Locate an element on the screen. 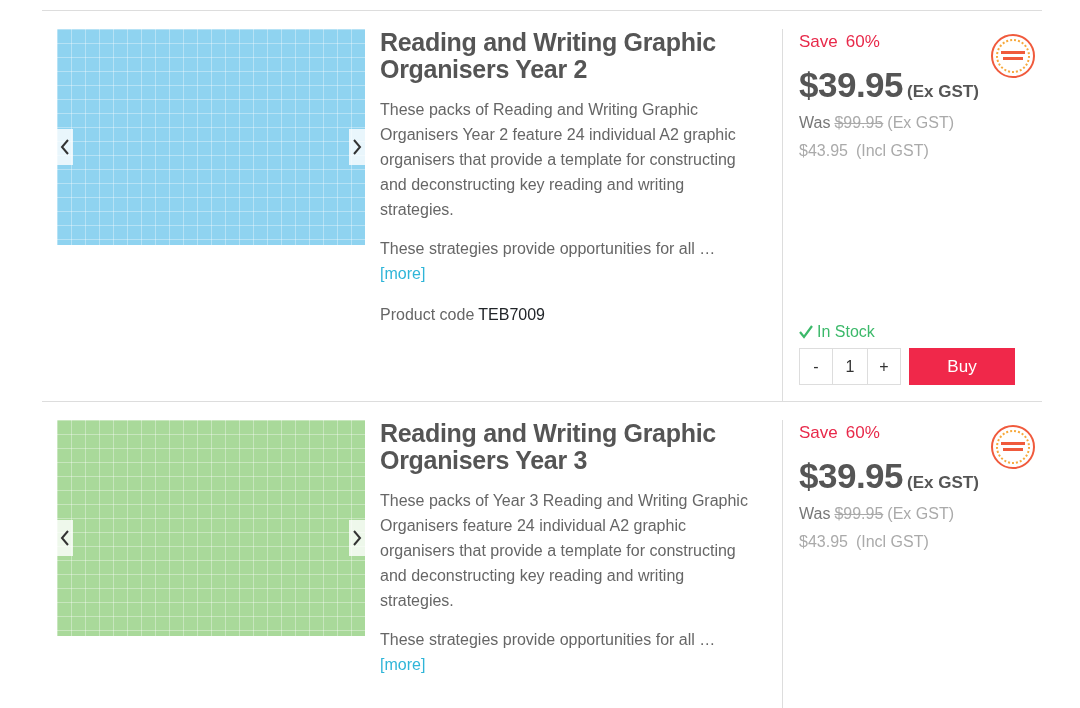 Image resolution: width=1080 pixels, height=708 pixels. decrease-button: - is located at coordinates (816, 366).